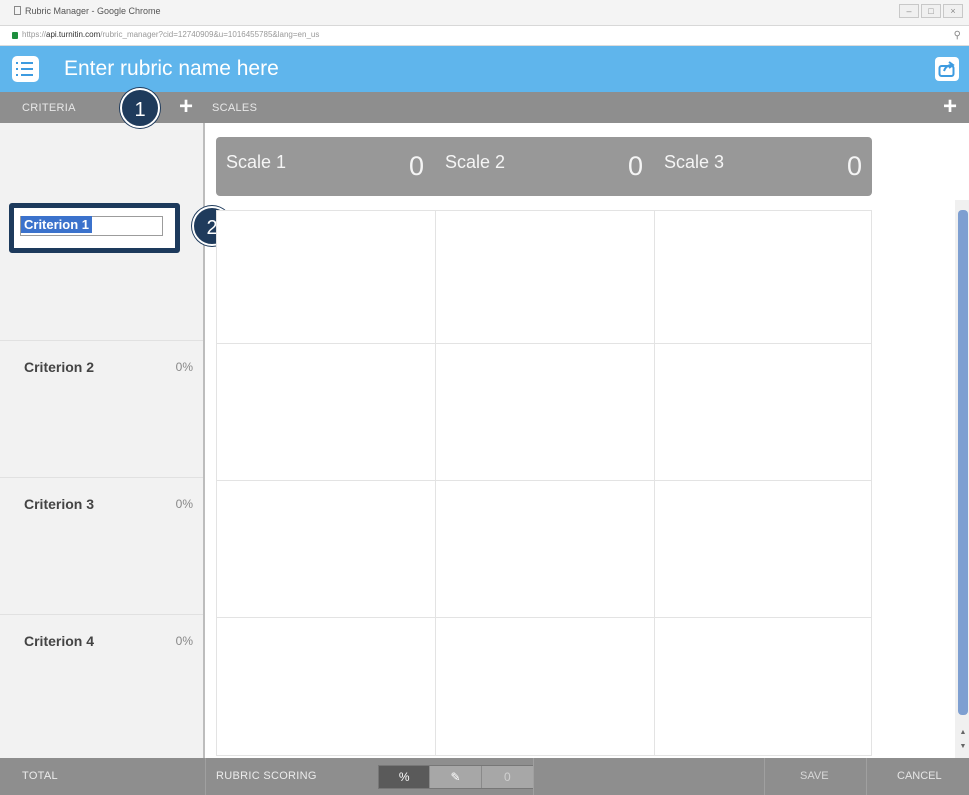  I want to click on add-scale-button: +, so click(950, 107).